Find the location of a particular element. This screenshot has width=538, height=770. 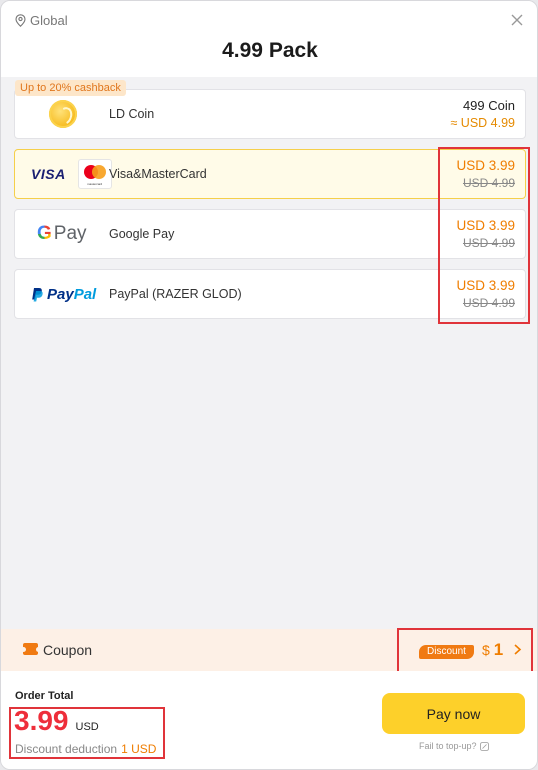

dialog-header: Global 4.99 Pack is located at coordinates (269, 39).